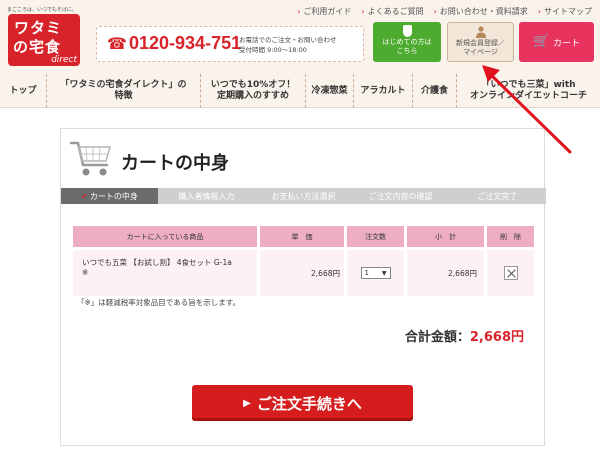 This screenshot has height=451, width=600. I want to click on phone-number: 0120-934-751, so click(185, 43).